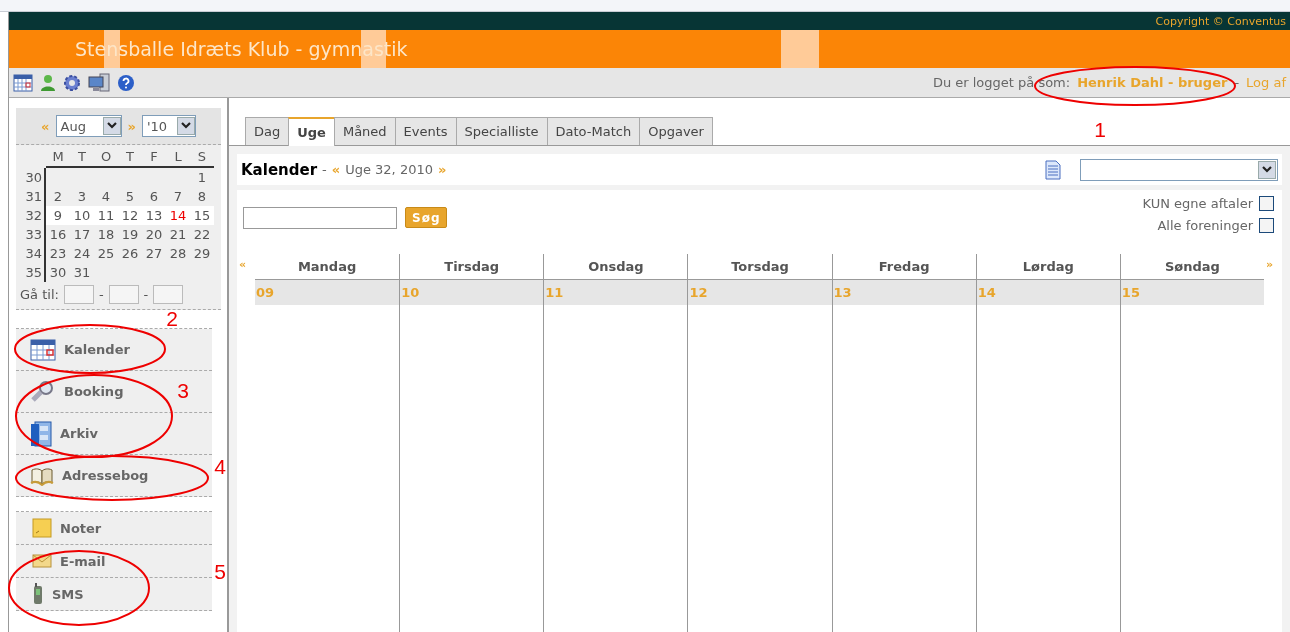 Image resolution: width=1290 pixels, height=632 pixels. What do you see at coordinates (130, 157) in the screenshot?
I see `weekday-label: T` at bounding box center [130, 157].